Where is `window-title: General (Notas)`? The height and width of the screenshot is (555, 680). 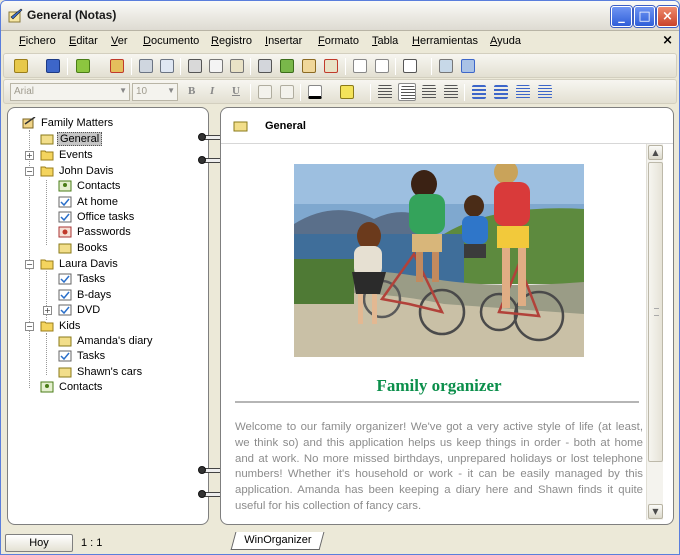
window-title: General (Notas) is located at coordinates (72, 15).